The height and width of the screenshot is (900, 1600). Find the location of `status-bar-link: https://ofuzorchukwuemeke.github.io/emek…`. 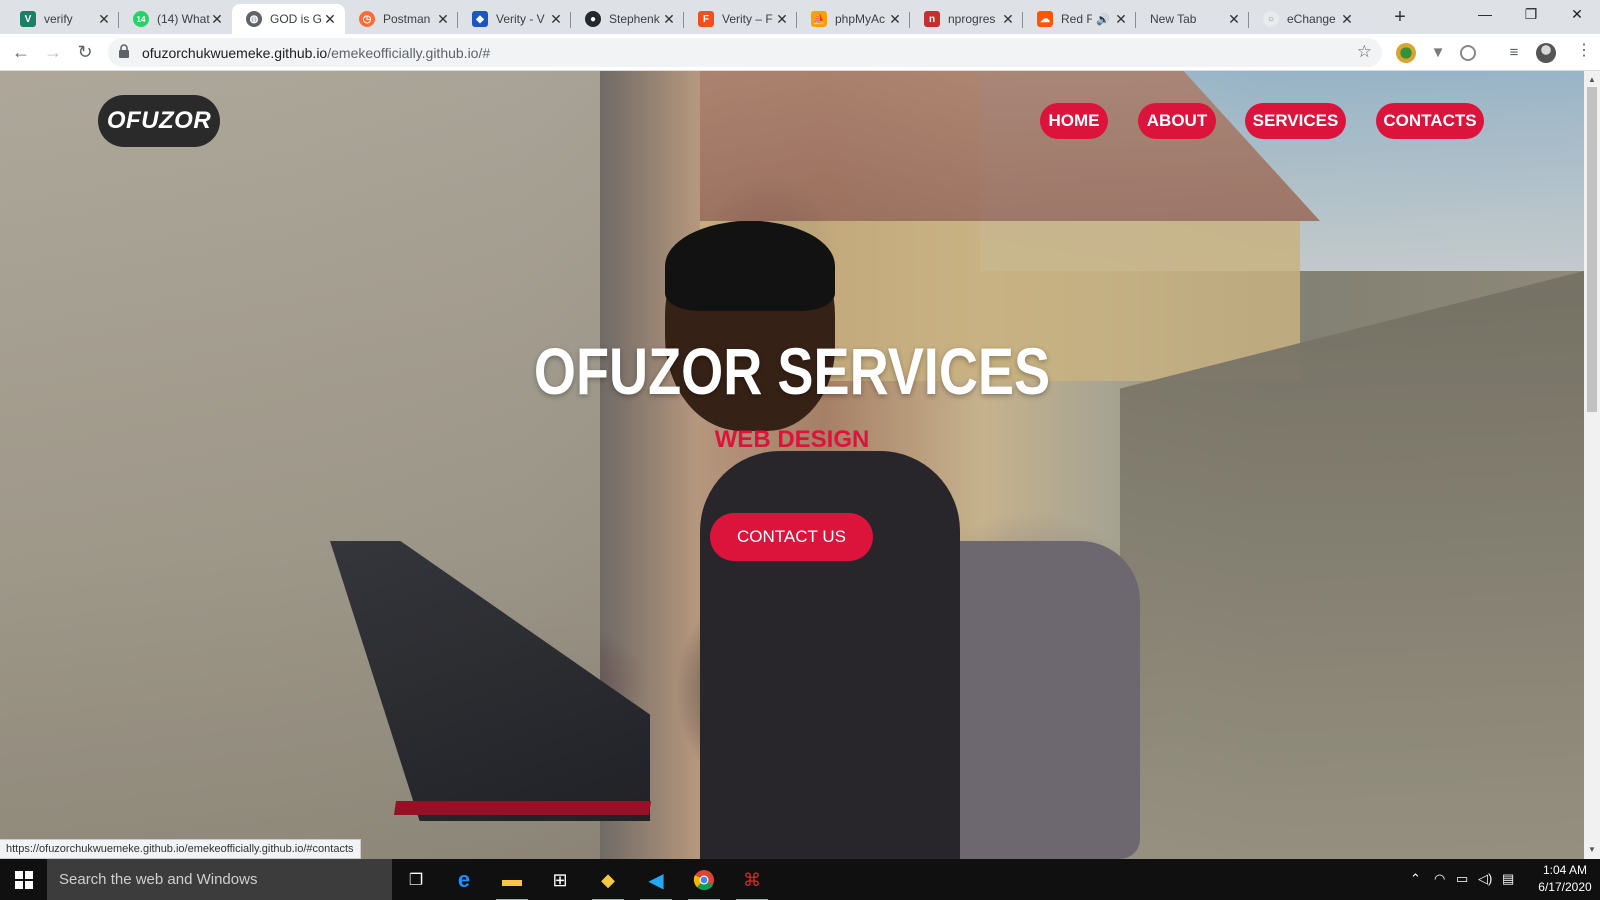

status-bar-link: https://ofuzorchukwuemeke.github.io/emek… is located at coordinates (180, 849).